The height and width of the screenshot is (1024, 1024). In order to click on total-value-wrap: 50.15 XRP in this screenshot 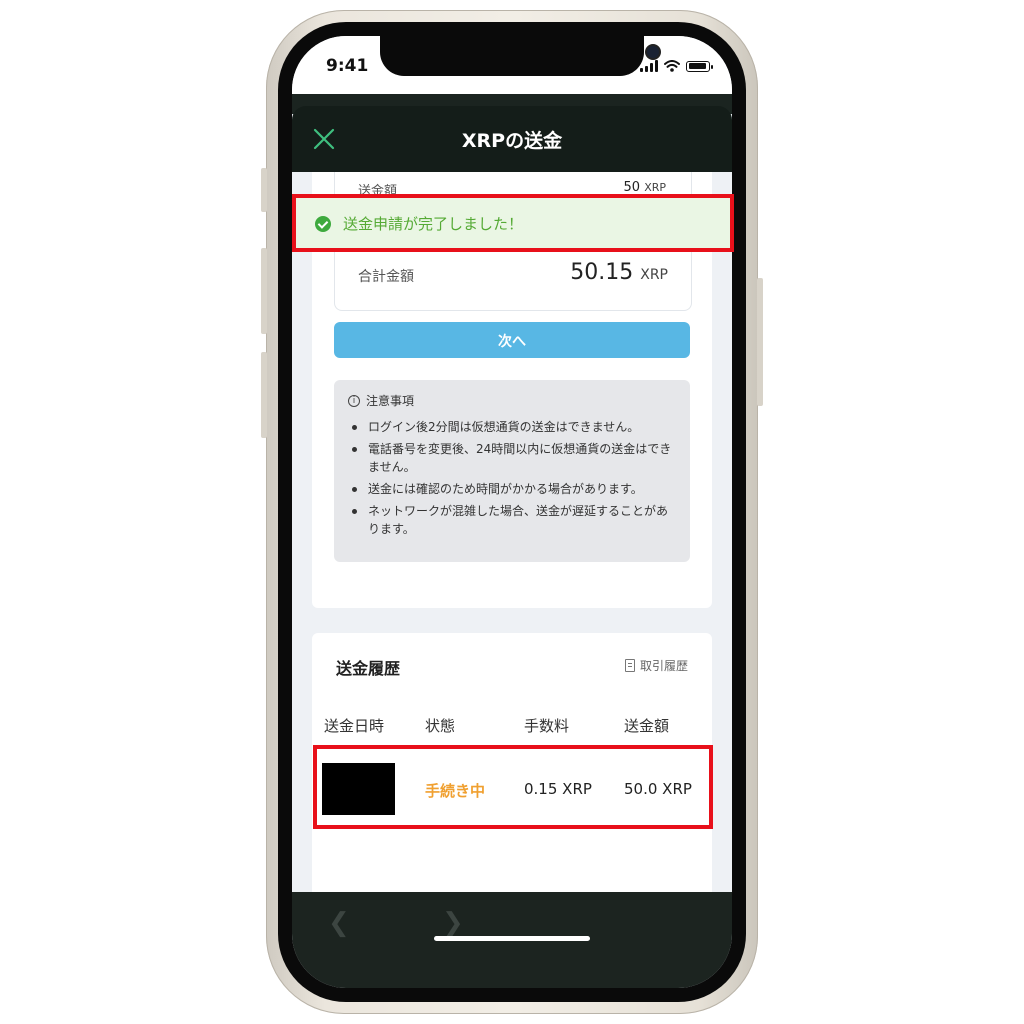, I will do `click(619, 272)`.